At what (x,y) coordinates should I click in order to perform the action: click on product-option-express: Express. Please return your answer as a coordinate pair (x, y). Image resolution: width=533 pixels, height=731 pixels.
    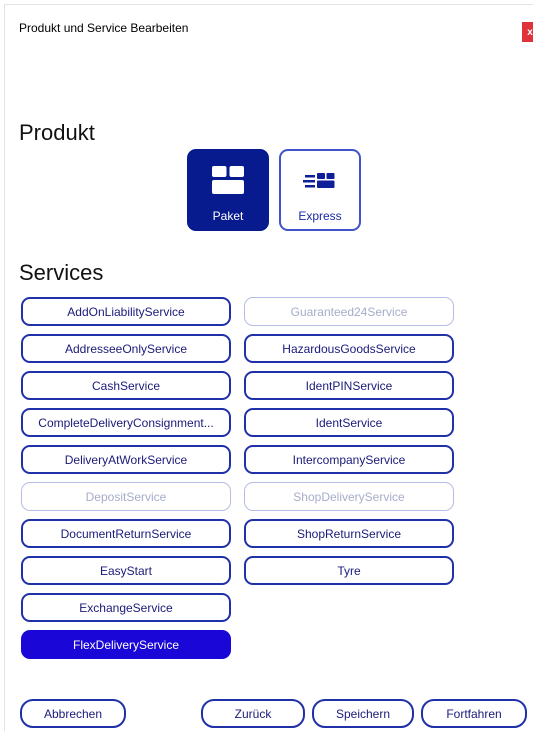
    Looking at the image, I should click on (320, 190).